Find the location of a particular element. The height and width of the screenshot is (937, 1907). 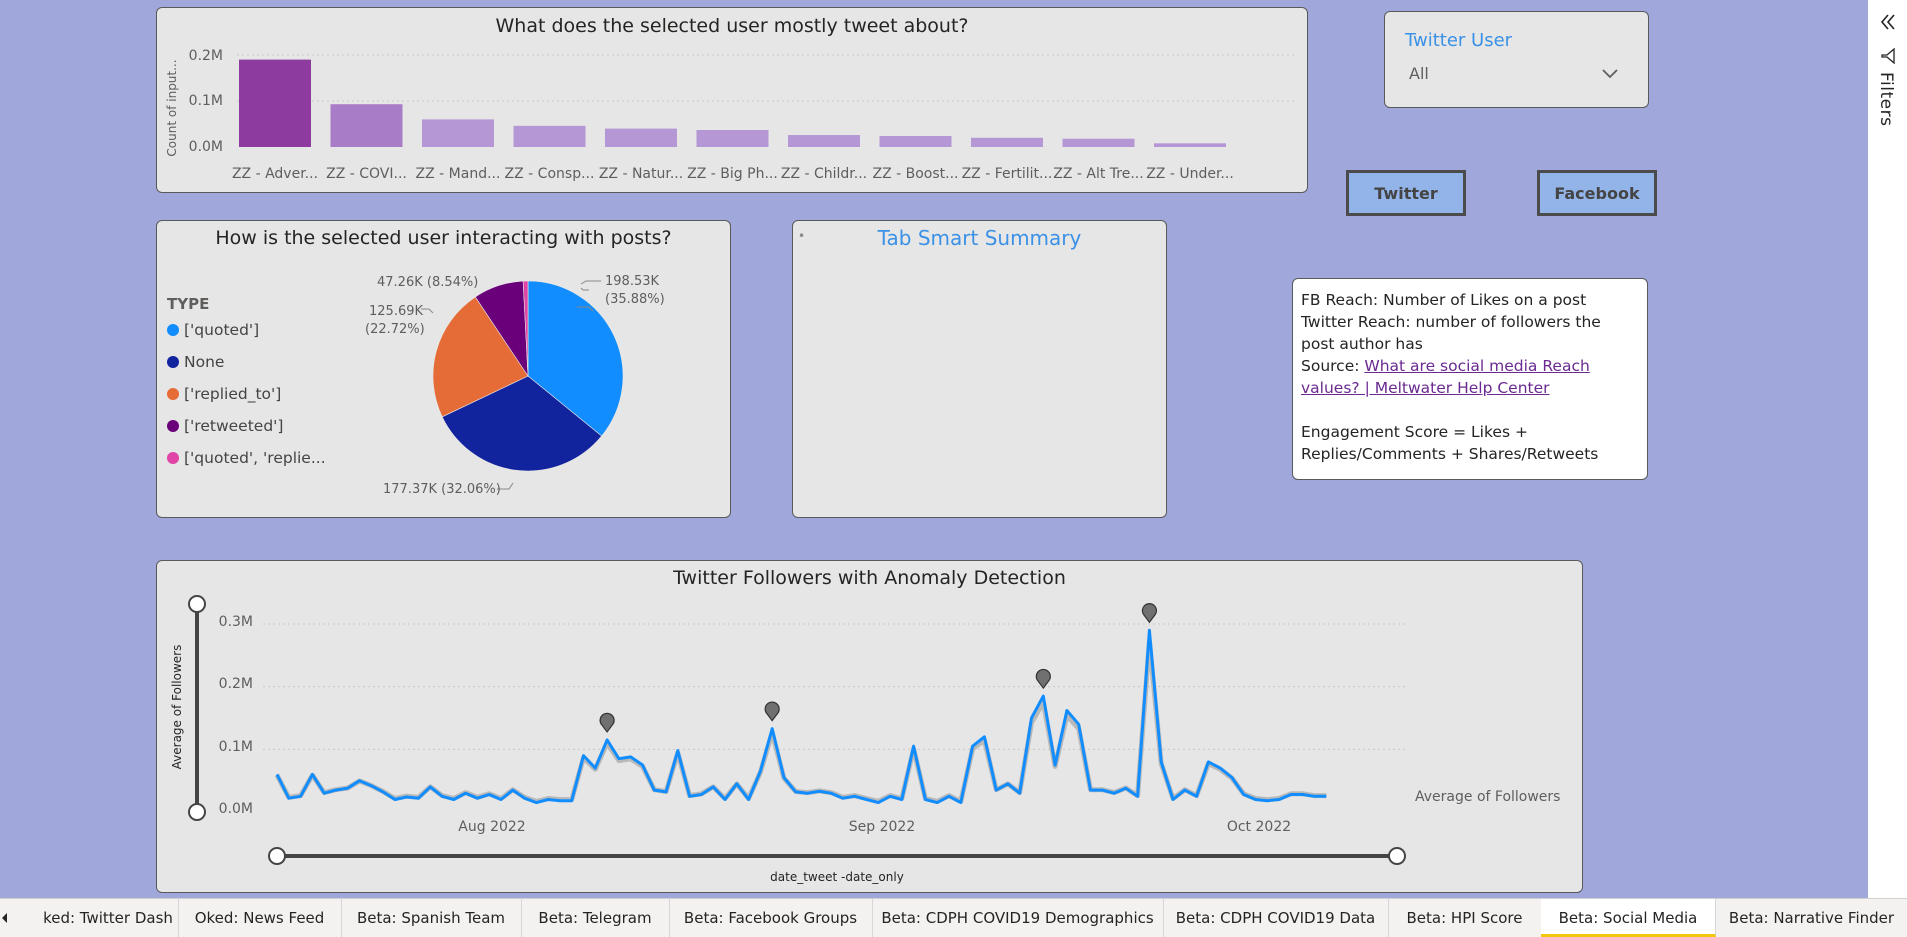

filters-pane: Filters is located at coordinates (1887, 449).